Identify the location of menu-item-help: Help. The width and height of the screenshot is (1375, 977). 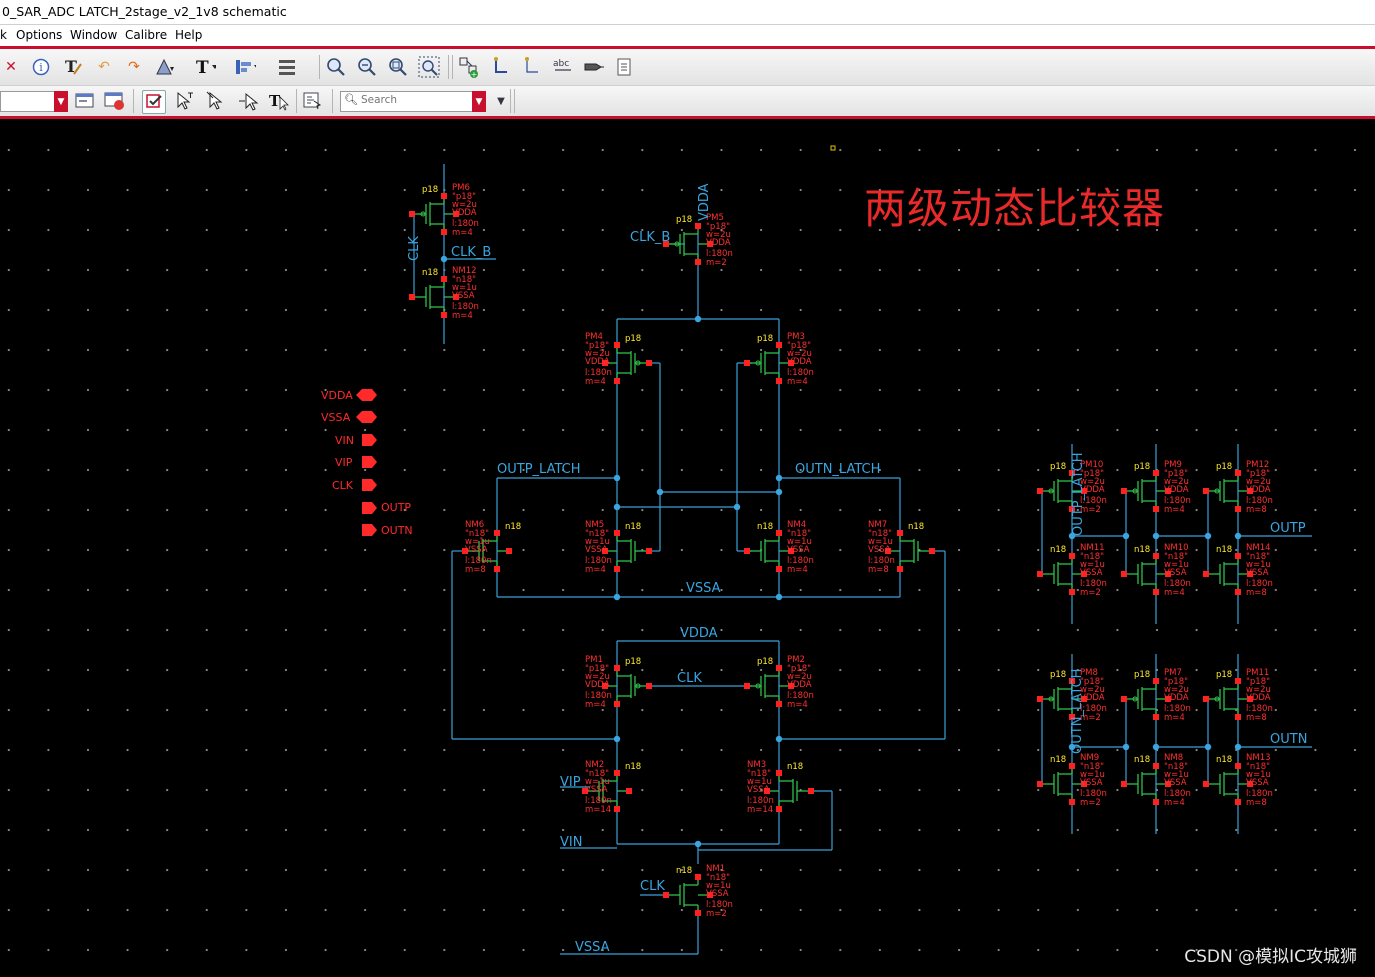
(188, 35).